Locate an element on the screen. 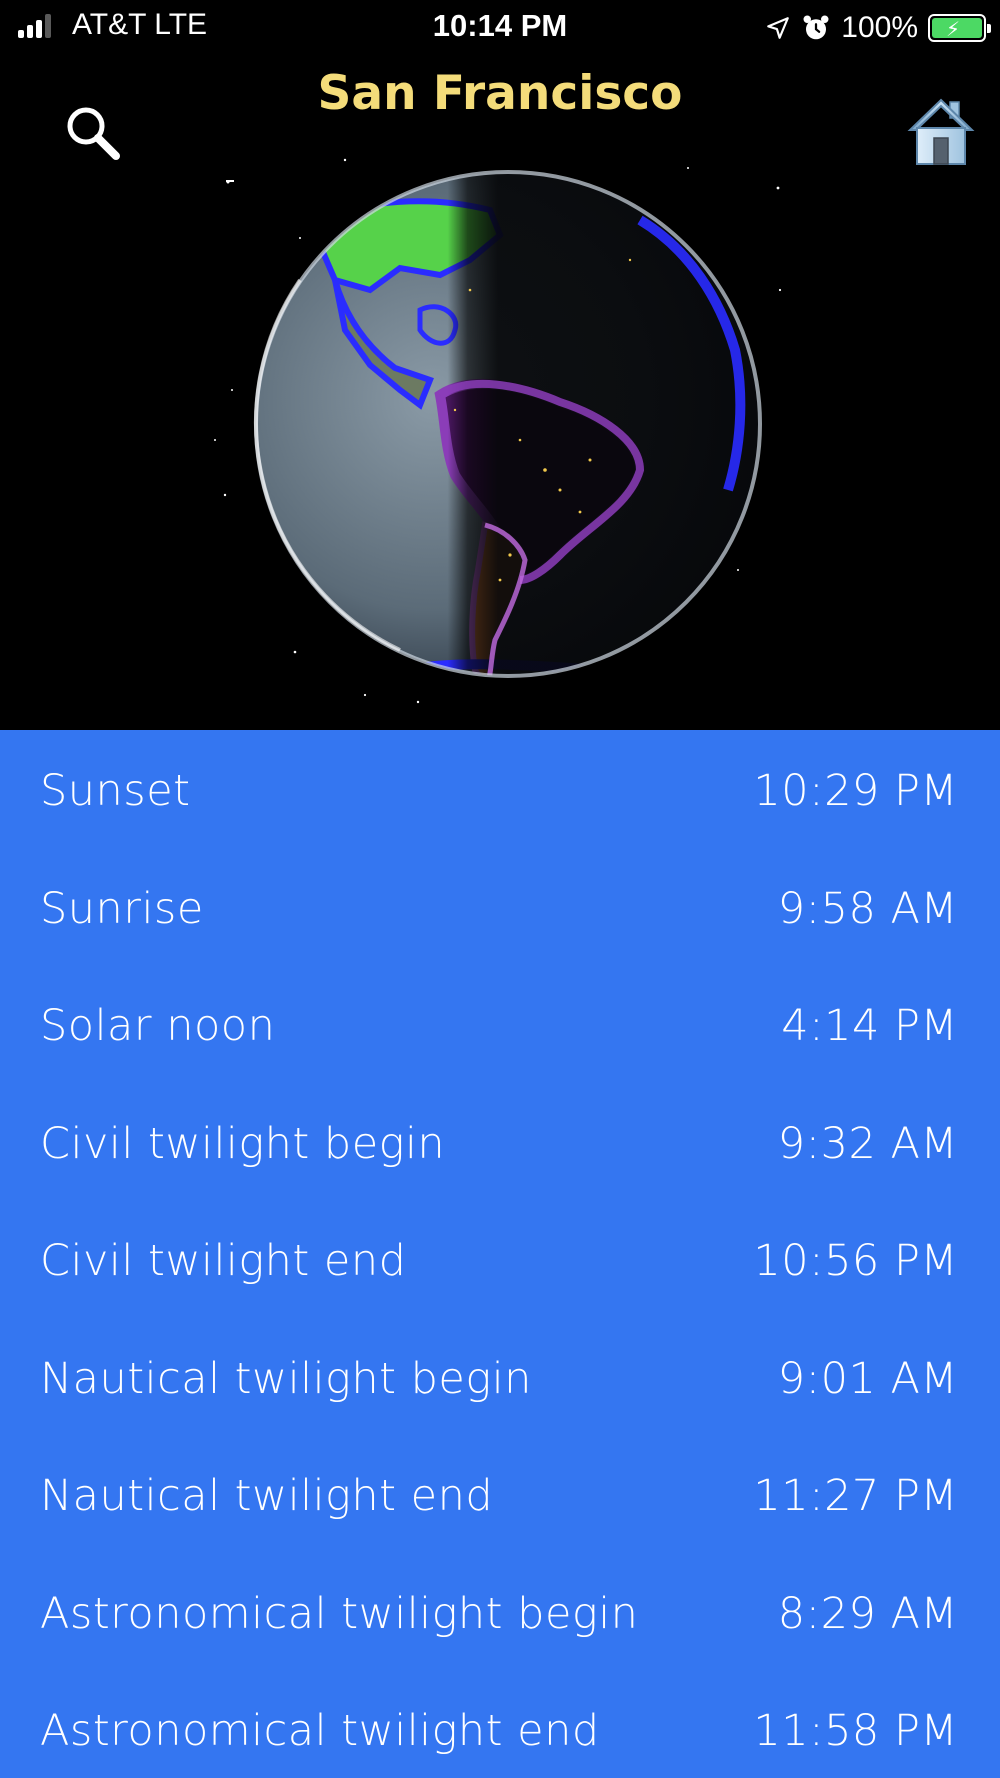 The width and height of the screenshot is (1000, 1778). row-label: Astronomical twilight end is located at coordinates (320, 1731).